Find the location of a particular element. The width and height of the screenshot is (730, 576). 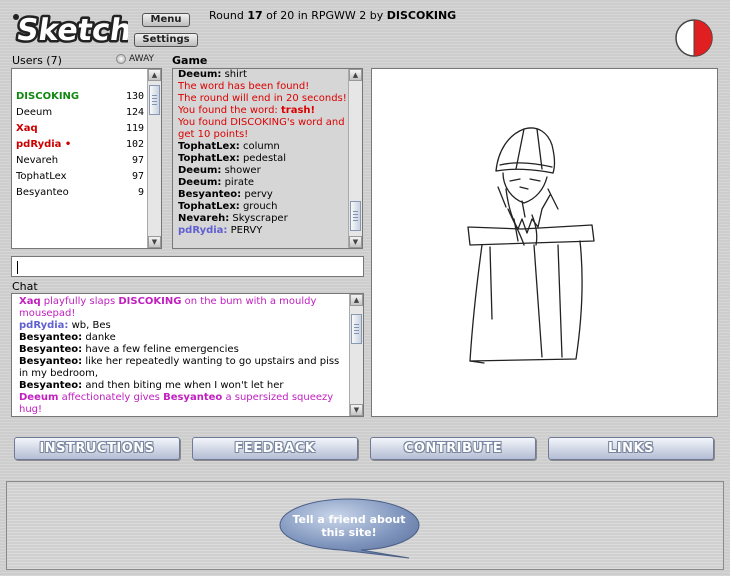

emote-target: DISCOKING is located at coordinates (150, 301).